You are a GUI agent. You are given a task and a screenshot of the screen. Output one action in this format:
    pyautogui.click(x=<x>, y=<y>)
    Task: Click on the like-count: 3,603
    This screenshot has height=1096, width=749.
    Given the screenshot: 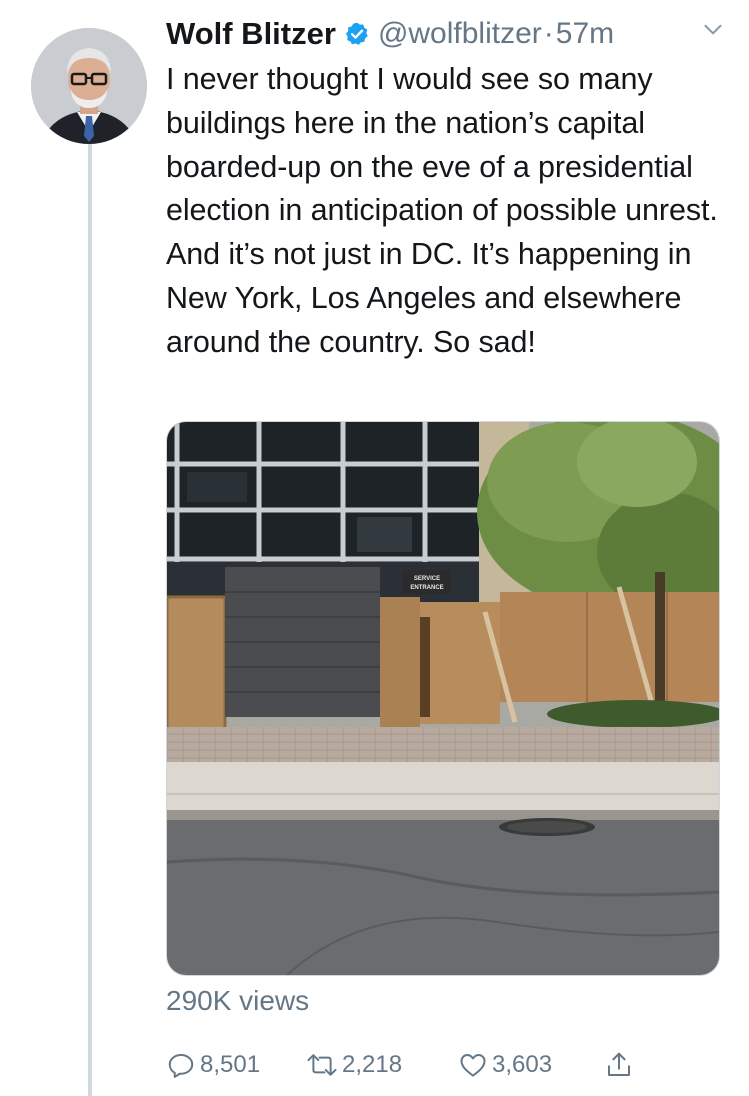 What is the action you would take?
    pyautogui.click(x=522, y=1064)
    